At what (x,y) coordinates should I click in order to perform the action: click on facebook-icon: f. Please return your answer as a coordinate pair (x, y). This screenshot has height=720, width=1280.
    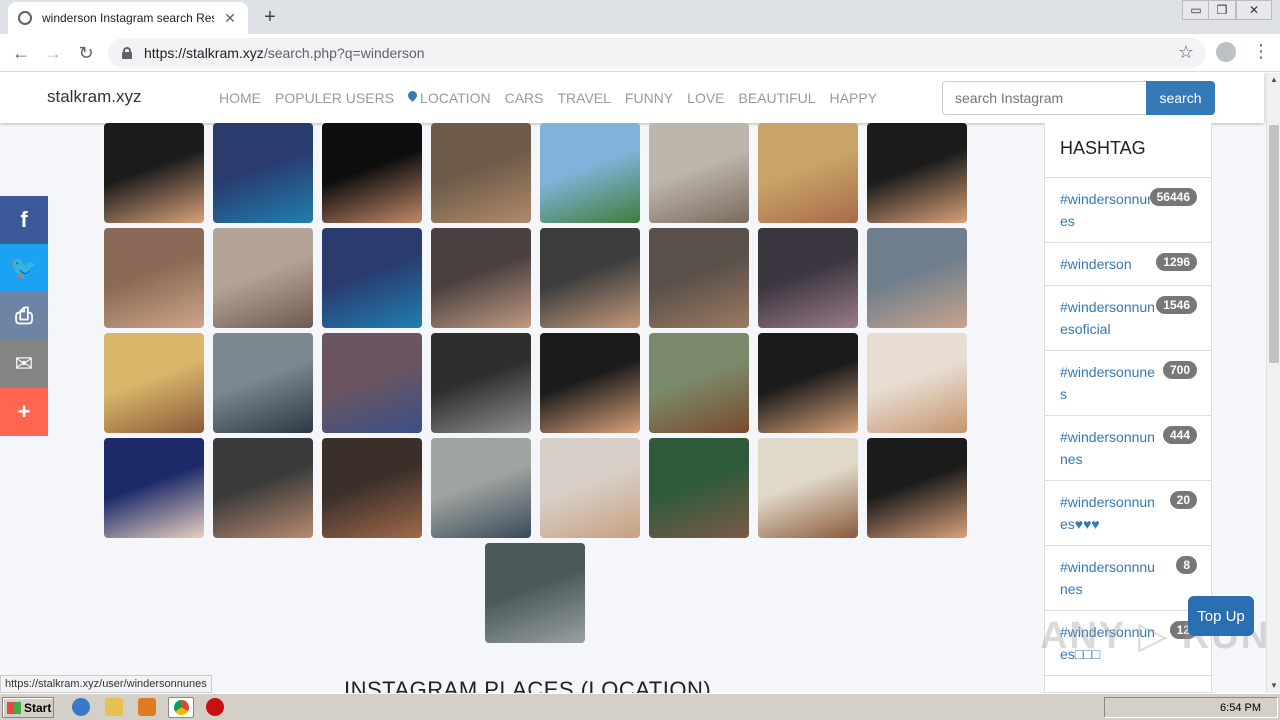
    Looking at the image, I should click on (24, 220).